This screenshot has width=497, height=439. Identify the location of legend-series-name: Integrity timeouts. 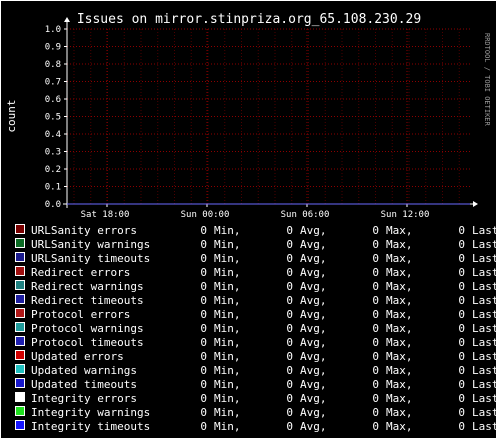
(90, 426).